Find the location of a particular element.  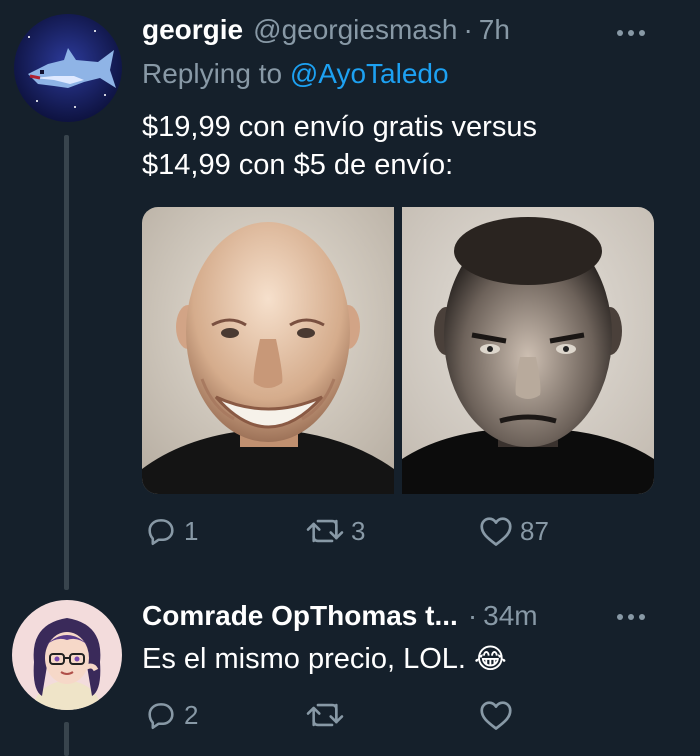

retweet-button: 3 is located at coordinates (335, 531).